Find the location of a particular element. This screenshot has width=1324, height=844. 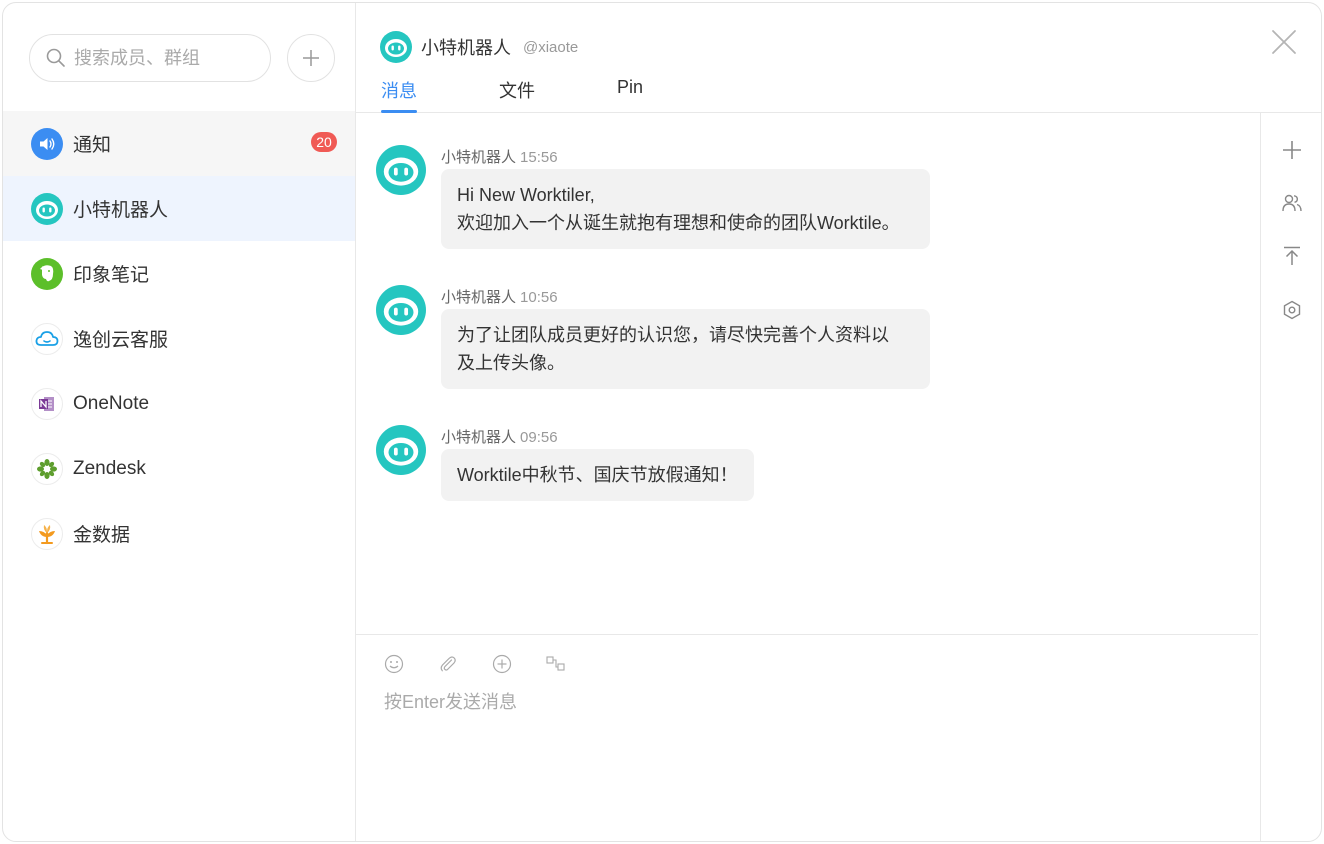

pin-to-top-button is located at coordinates (1292, 256).